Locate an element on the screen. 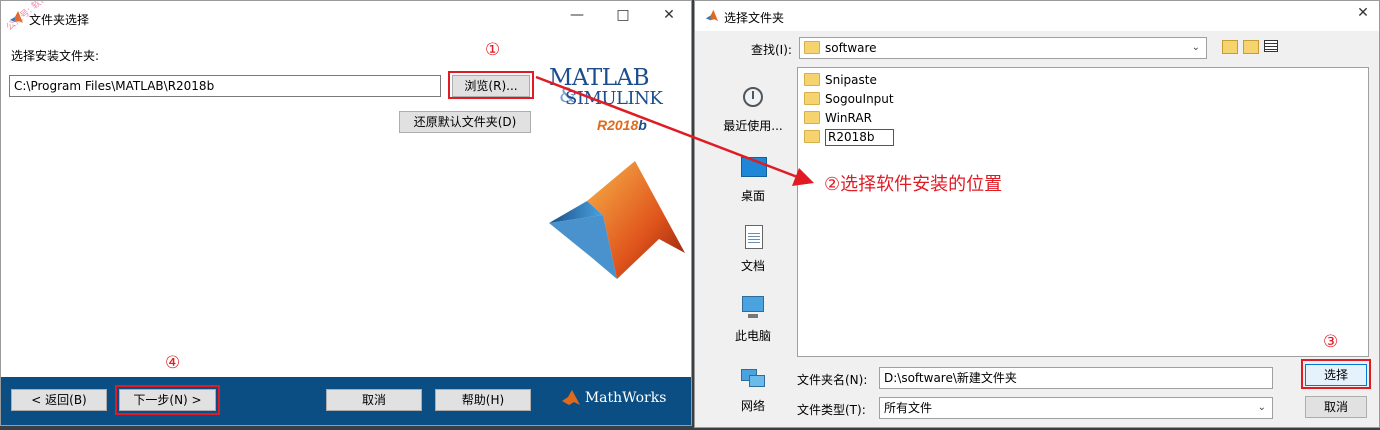 The width and height of the screenshot is (1380, 430). step-2-caption: ②选择软件安装的位置 is located at coordinates (913, 184).